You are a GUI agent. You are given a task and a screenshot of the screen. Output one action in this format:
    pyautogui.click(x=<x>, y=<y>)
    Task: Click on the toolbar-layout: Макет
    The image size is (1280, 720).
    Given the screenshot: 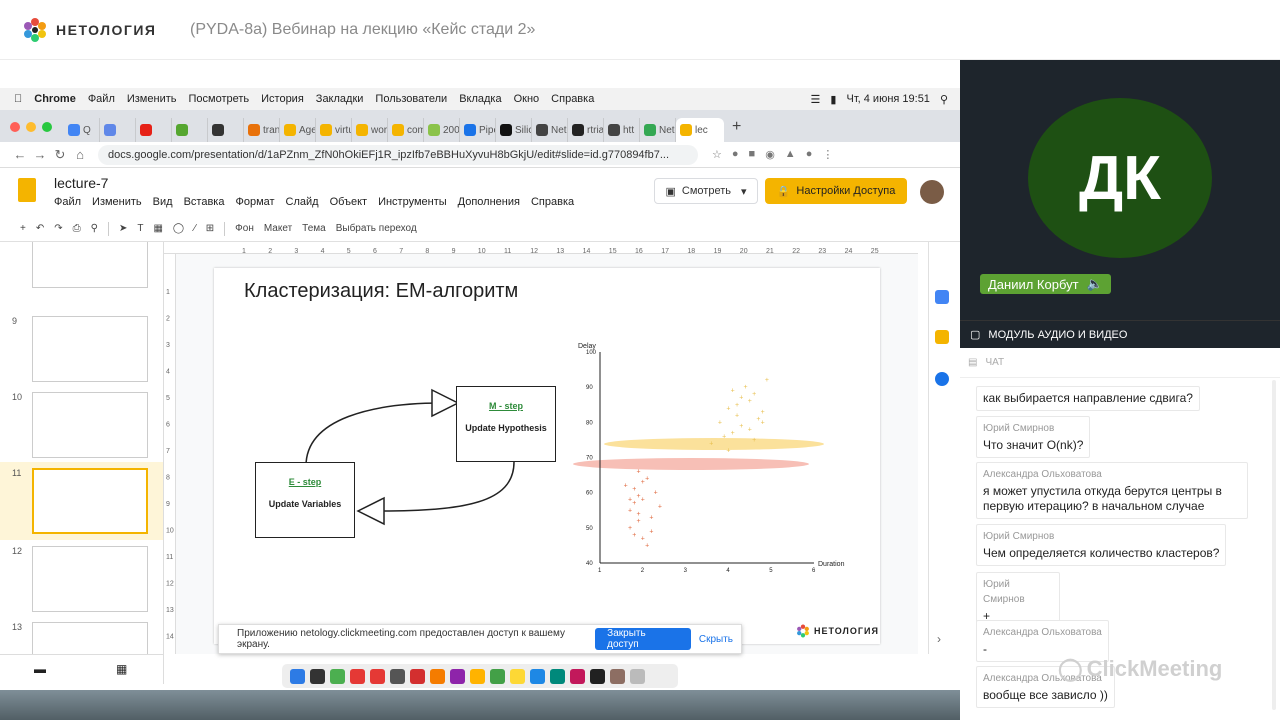 What is the action you would take?
    pyautogui.click(x=278, y=228)
    